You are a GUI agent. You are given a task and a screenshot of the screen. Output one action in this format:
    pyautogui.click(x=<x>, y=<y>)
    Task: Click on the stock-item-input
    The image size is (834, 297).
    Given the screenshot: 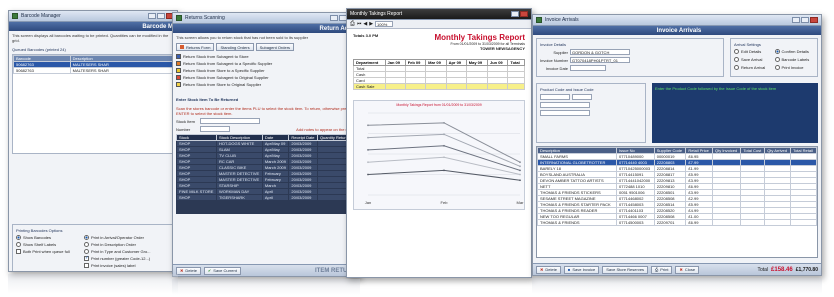 What is the action you would take?
    pyautogui.click(x=230, y=121)
    